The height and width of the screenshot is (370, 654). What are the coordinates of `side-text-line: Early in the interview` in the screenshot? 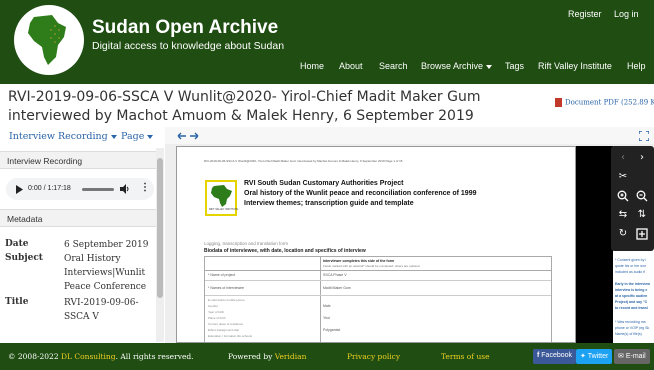 It's located at (633, 284).